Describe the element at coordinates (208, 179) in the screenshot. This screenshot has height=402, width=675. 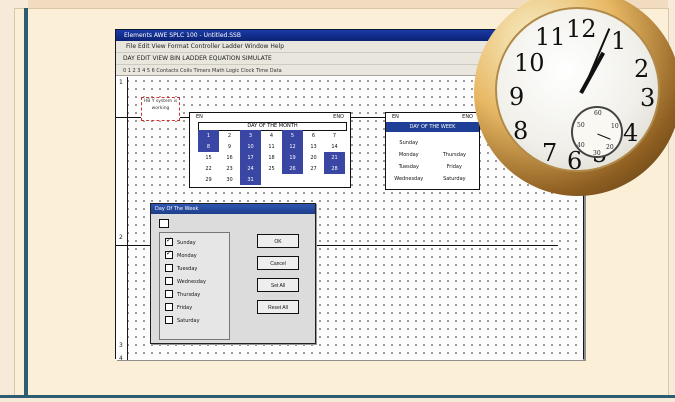
I see `month-day-cell: 29` at that location.